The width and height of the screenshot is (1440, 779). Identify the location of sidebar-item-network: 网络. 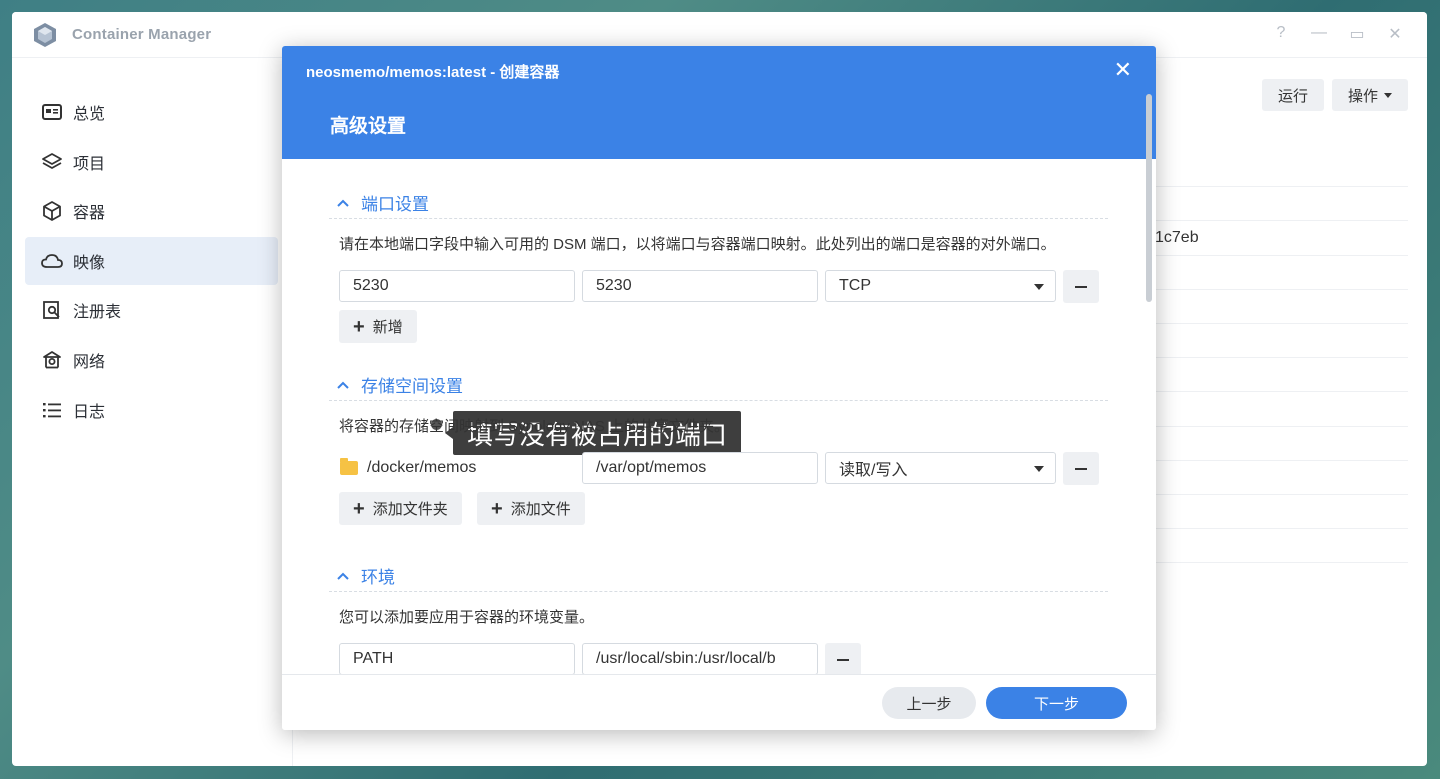
(151, 360).